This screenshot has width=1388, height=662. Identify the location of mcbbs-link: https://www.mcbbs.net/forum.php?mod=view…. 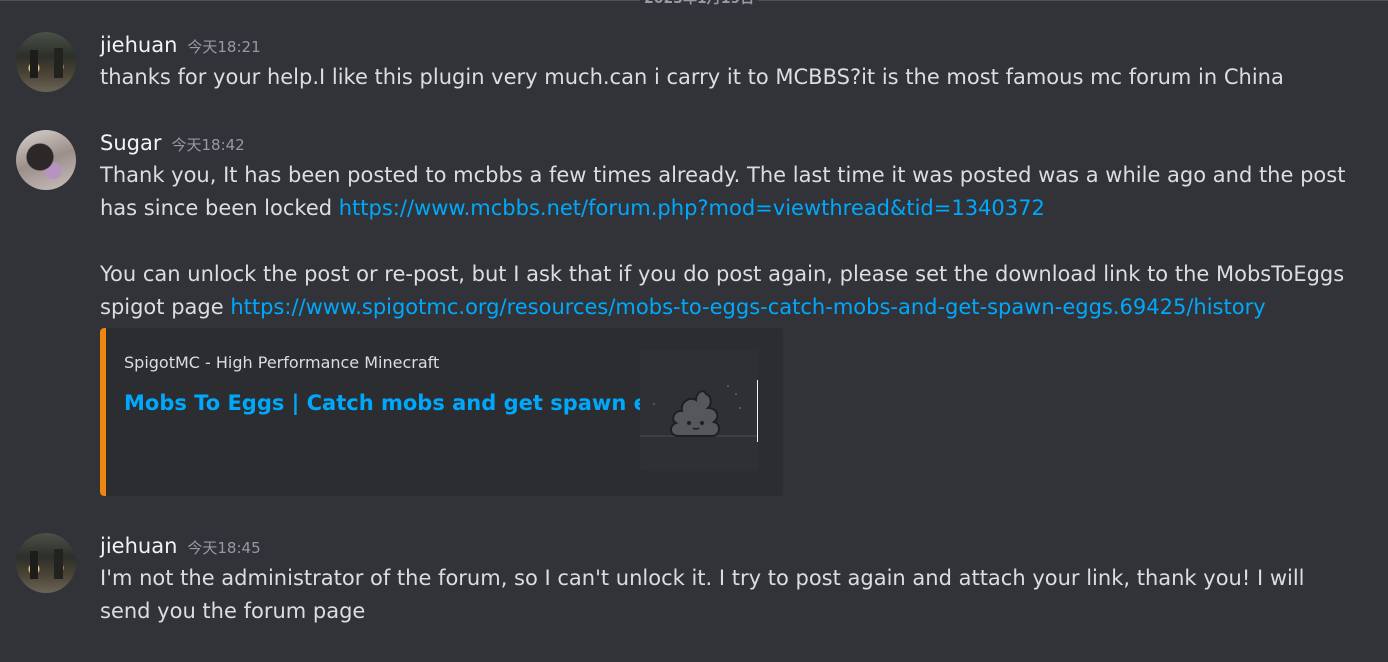
(692, 208).